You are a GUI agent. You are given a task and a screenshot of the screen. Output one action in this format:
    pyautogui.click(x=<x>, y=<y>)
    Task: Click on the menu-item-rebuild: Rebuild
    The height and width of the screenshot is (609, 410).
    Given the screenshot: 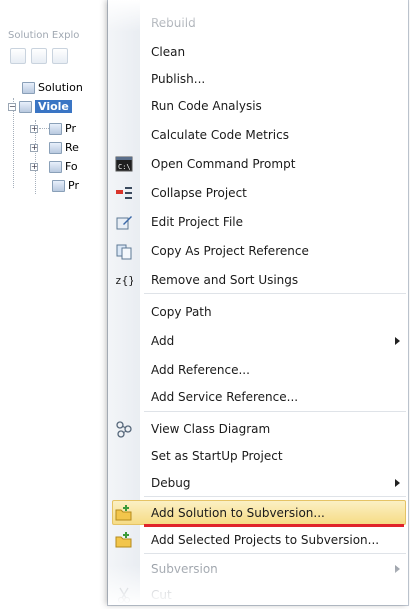 What is the action you would take?
    pyautogui.click(x=258, y=22)
    